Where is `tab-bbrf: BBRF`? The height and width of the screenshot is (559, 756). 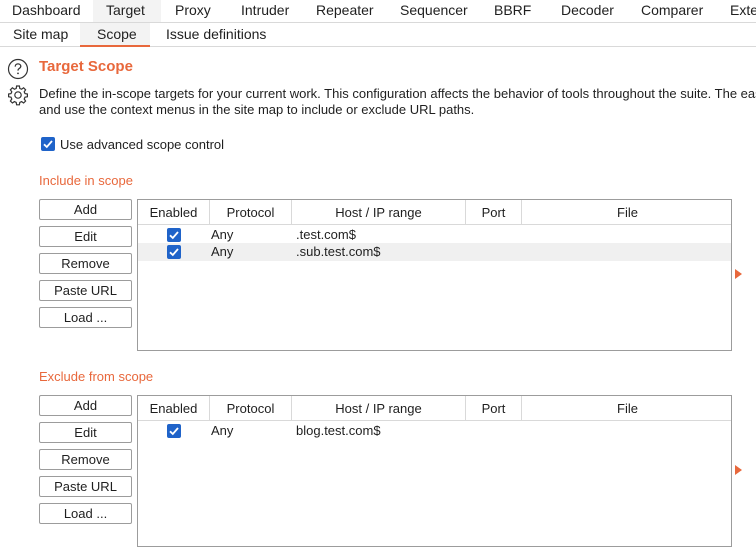
tab-bbrf: BBRF is located at coordinates (512, 11).